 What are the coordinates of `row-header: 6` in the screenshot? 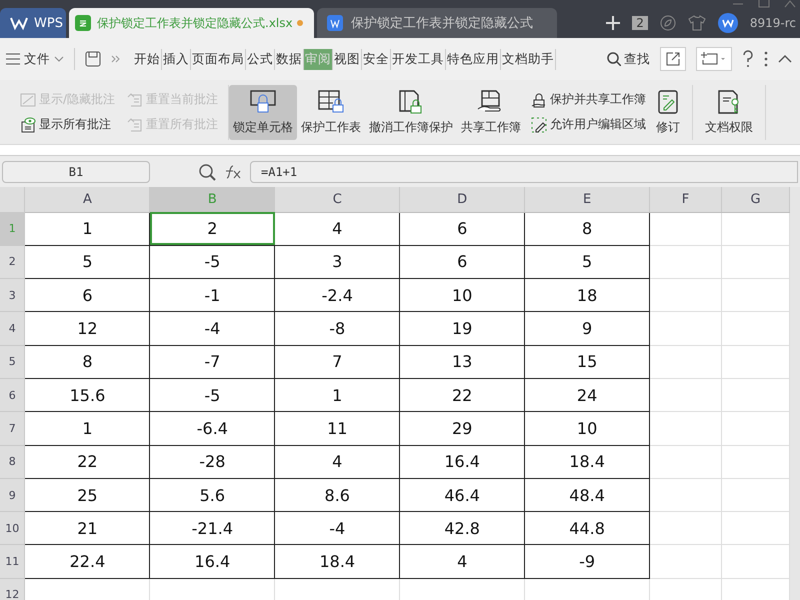 It's located at (12, 395).